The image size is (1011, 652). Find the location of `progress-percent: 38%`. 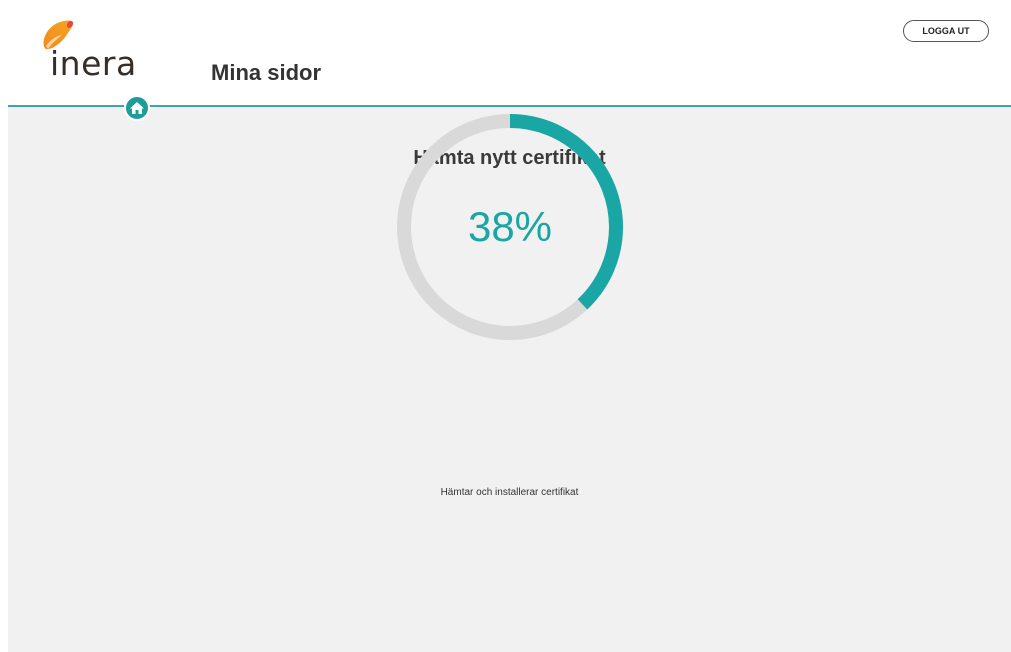

progress-percent: 38% is located at coordinates (510, 226).